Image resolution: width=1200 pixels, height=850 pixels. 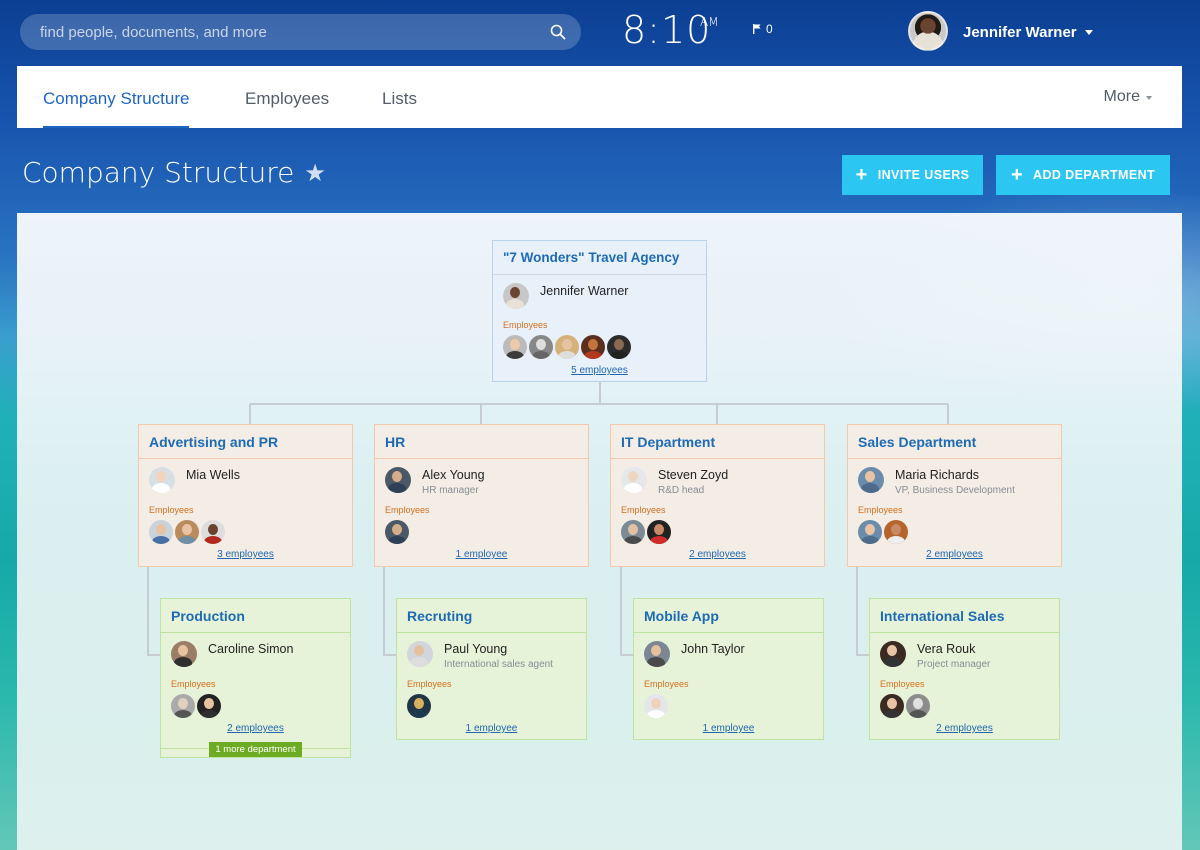 I want to click on department-head: Alex Young HR manager, so click(x=435, y=481).